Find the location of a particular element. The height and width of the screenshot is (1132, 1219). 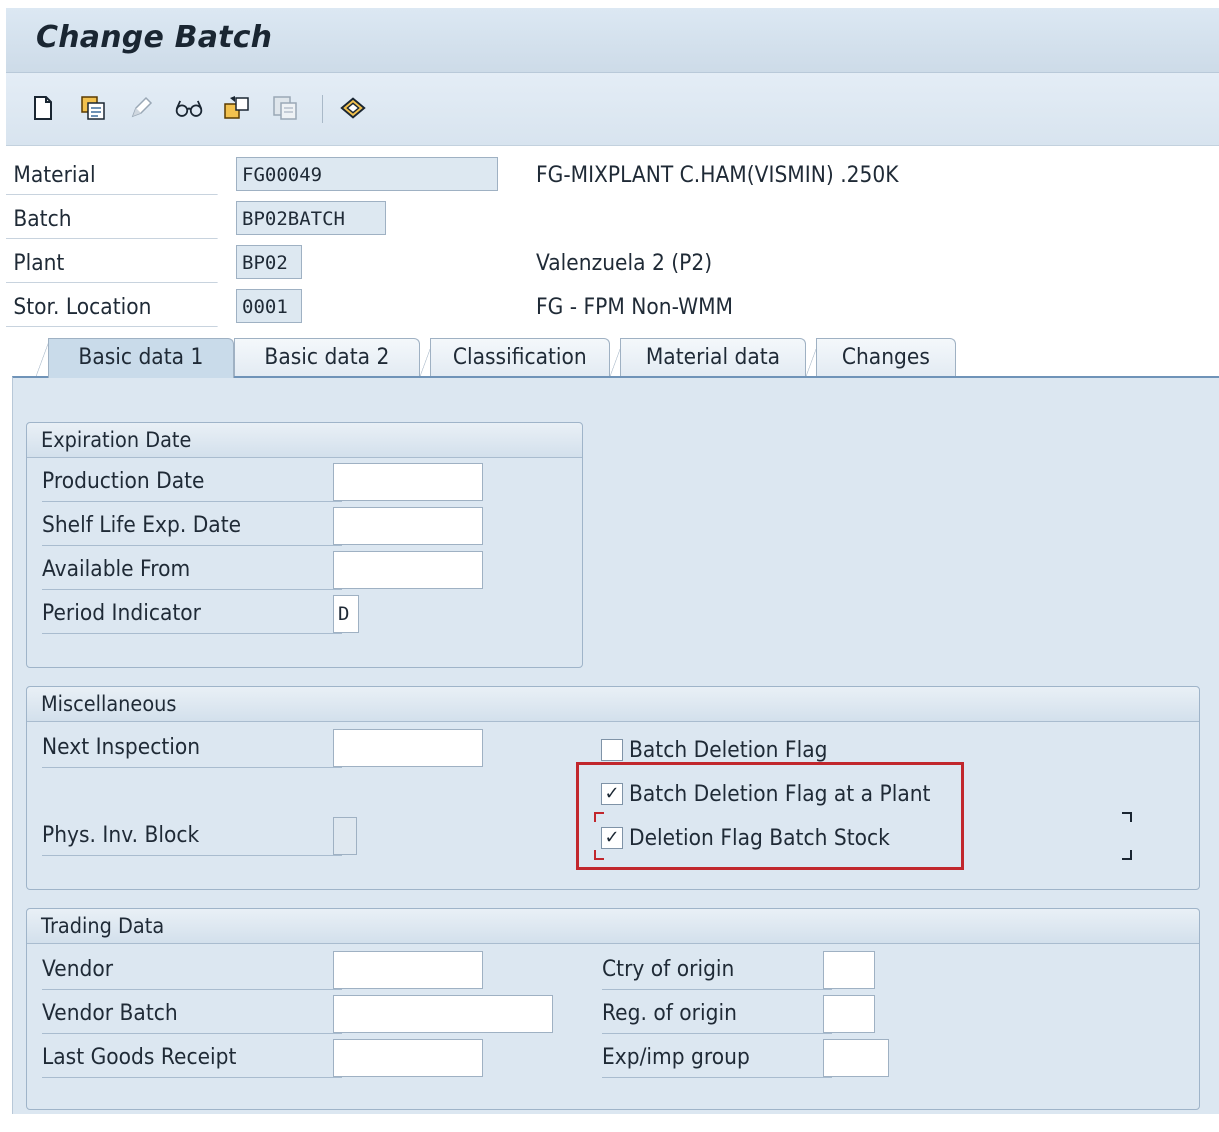

deletion-flag-stock-checkbox: ✓ Deletion Flag Batch Stock is located at coordinates (757, 838).